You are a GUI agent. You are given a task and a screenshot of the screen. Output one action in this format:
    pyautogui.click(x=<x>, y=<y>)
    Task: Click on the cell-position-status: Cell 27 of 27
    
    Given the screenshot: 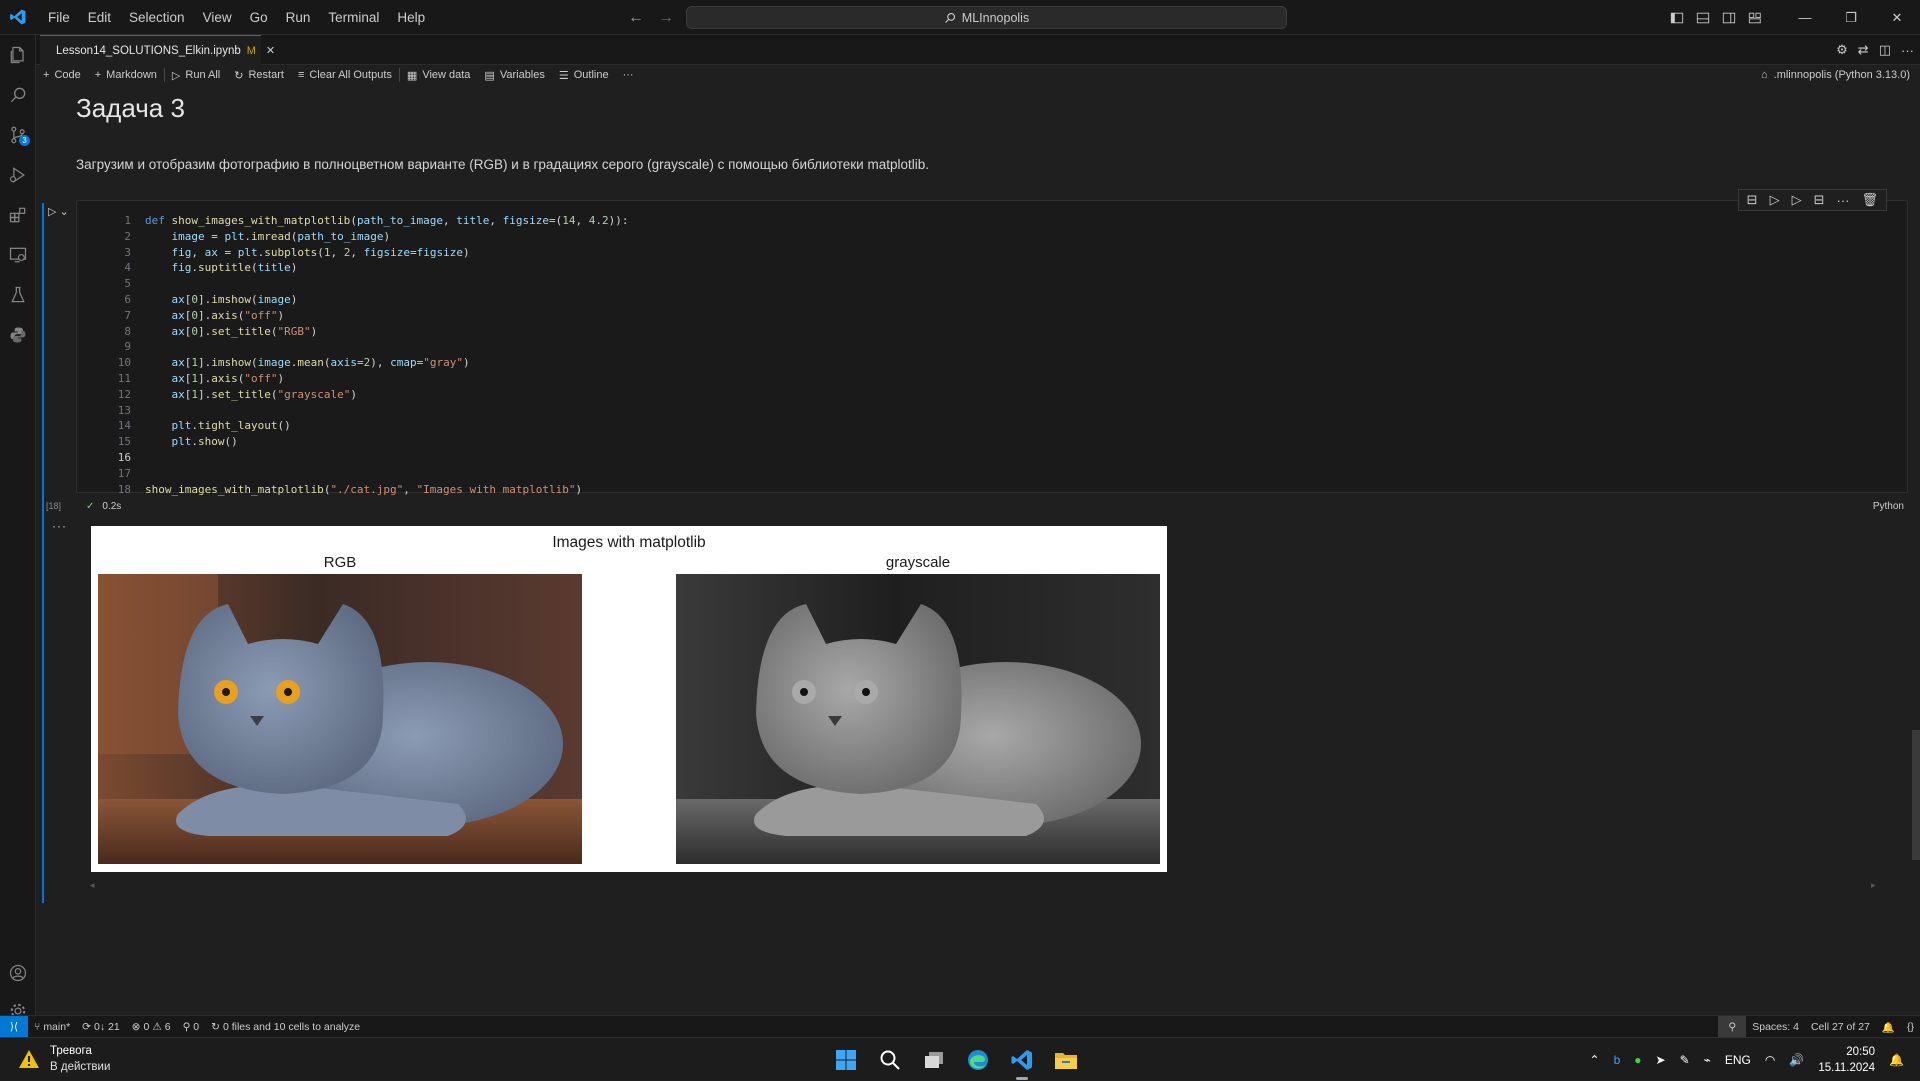 What is the action you would take?
    pyautogui.click(x=1840, y=1027)
    